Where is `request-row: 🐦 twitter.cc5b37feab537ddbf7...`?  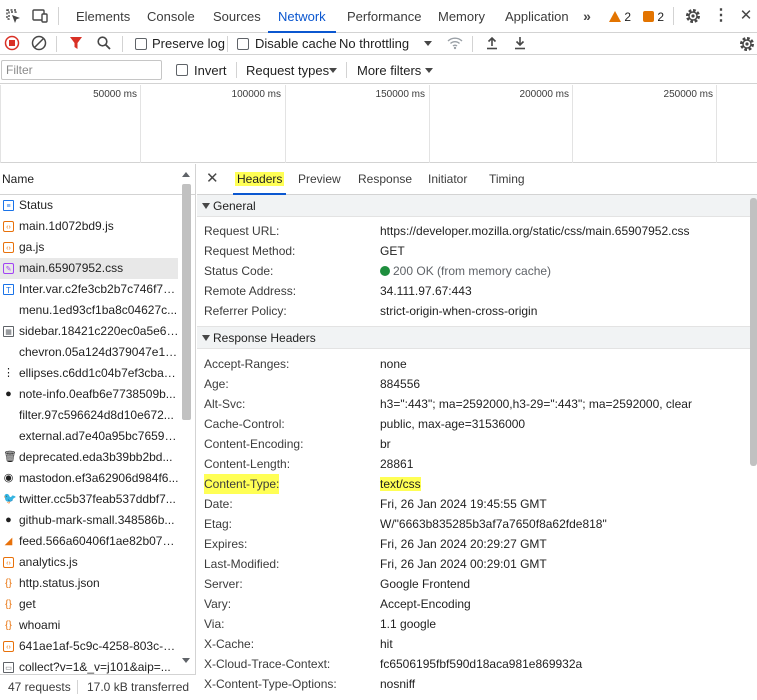 request-row: 🐦 twitter.cc5b37feab537ddbf7... is located at coordinates (89, 499).